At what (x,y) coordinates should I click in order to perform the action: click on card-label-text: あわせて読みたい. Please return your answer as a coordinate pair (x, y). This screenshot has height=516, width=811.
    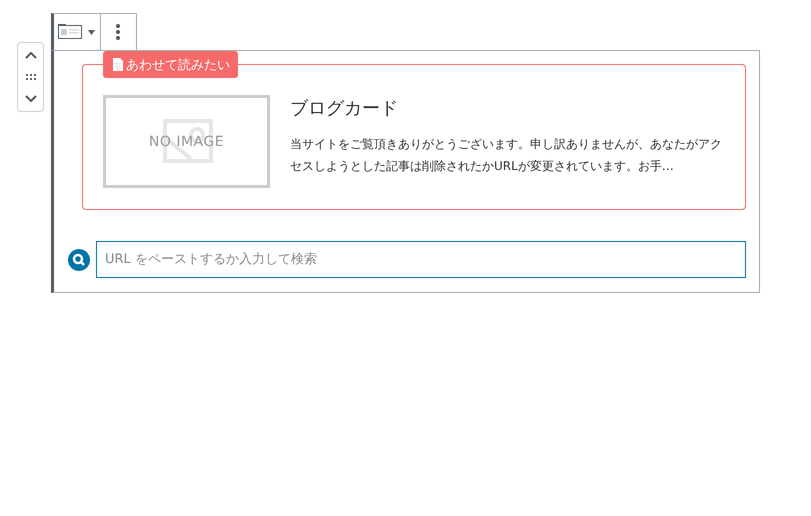
    Looking at the image, I should click on (178, 65).